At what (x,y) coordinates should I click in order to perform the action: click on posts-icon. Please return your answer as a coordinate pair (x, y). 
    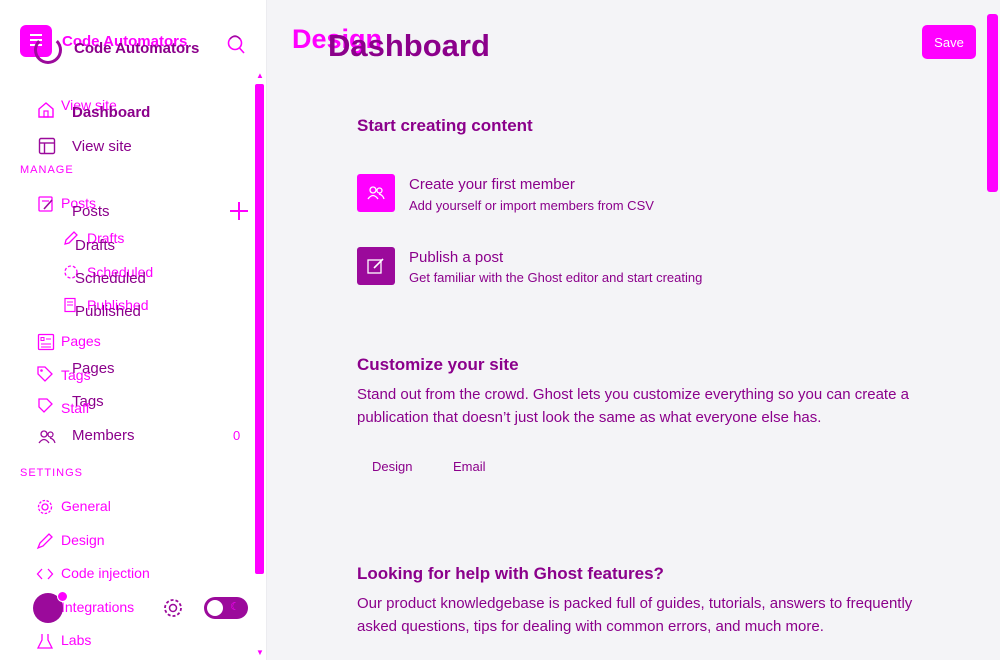
    Looking at the image, I should click on (45, 204).